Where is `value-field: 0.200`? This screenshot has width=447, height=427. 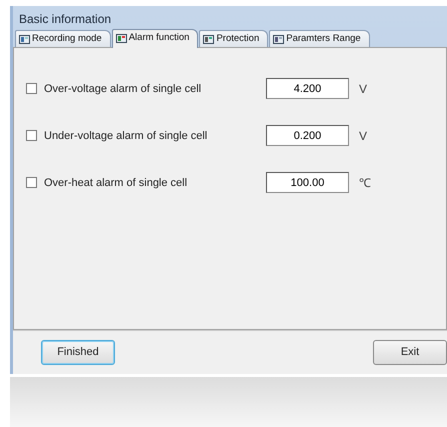 value-field: 0.200 is located at coordinates (307, 135).